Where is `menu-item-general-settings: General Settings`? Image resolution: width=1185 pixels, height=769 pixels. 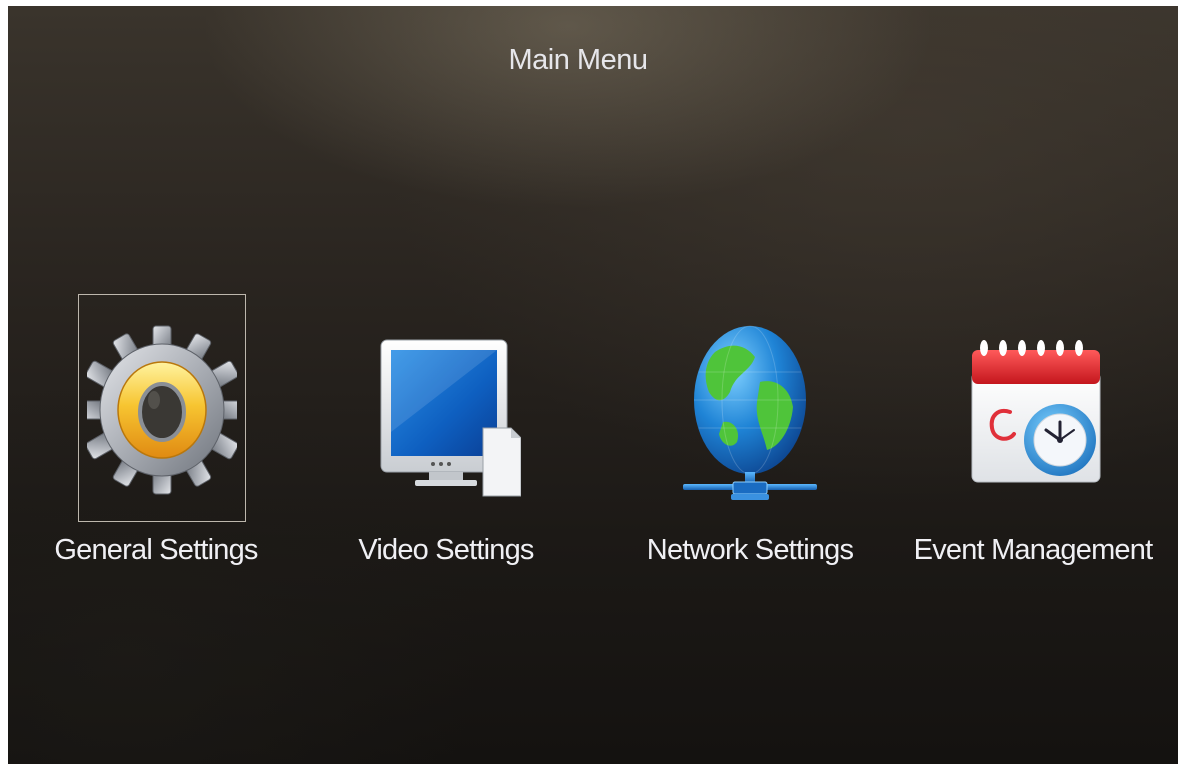 menu-item-general-settings: General Settings is located at coordinates (156, 439).